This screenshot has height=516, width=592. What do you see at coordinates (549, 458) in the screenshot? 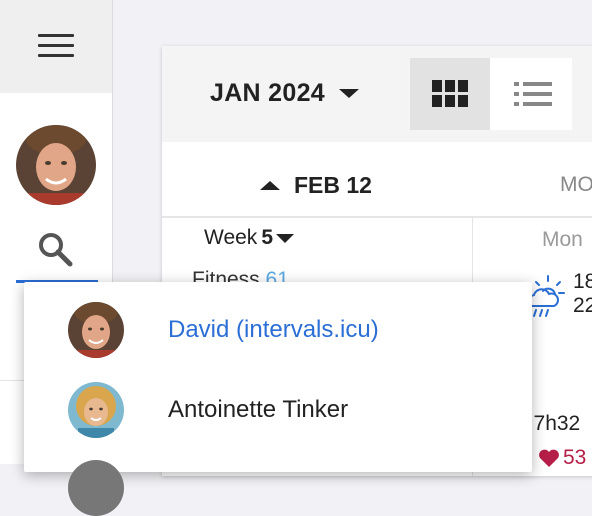
I see `heart-icon` at bounding box center [549, 458].